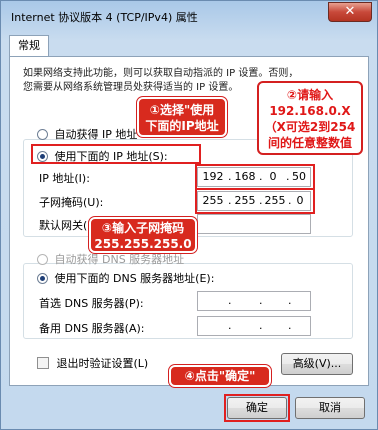  What do you see at coordinates (182, 126) in the screenshot?
I see `callout-step-1-line-2: 下面的IP地址` at bounding box center [182, 126].